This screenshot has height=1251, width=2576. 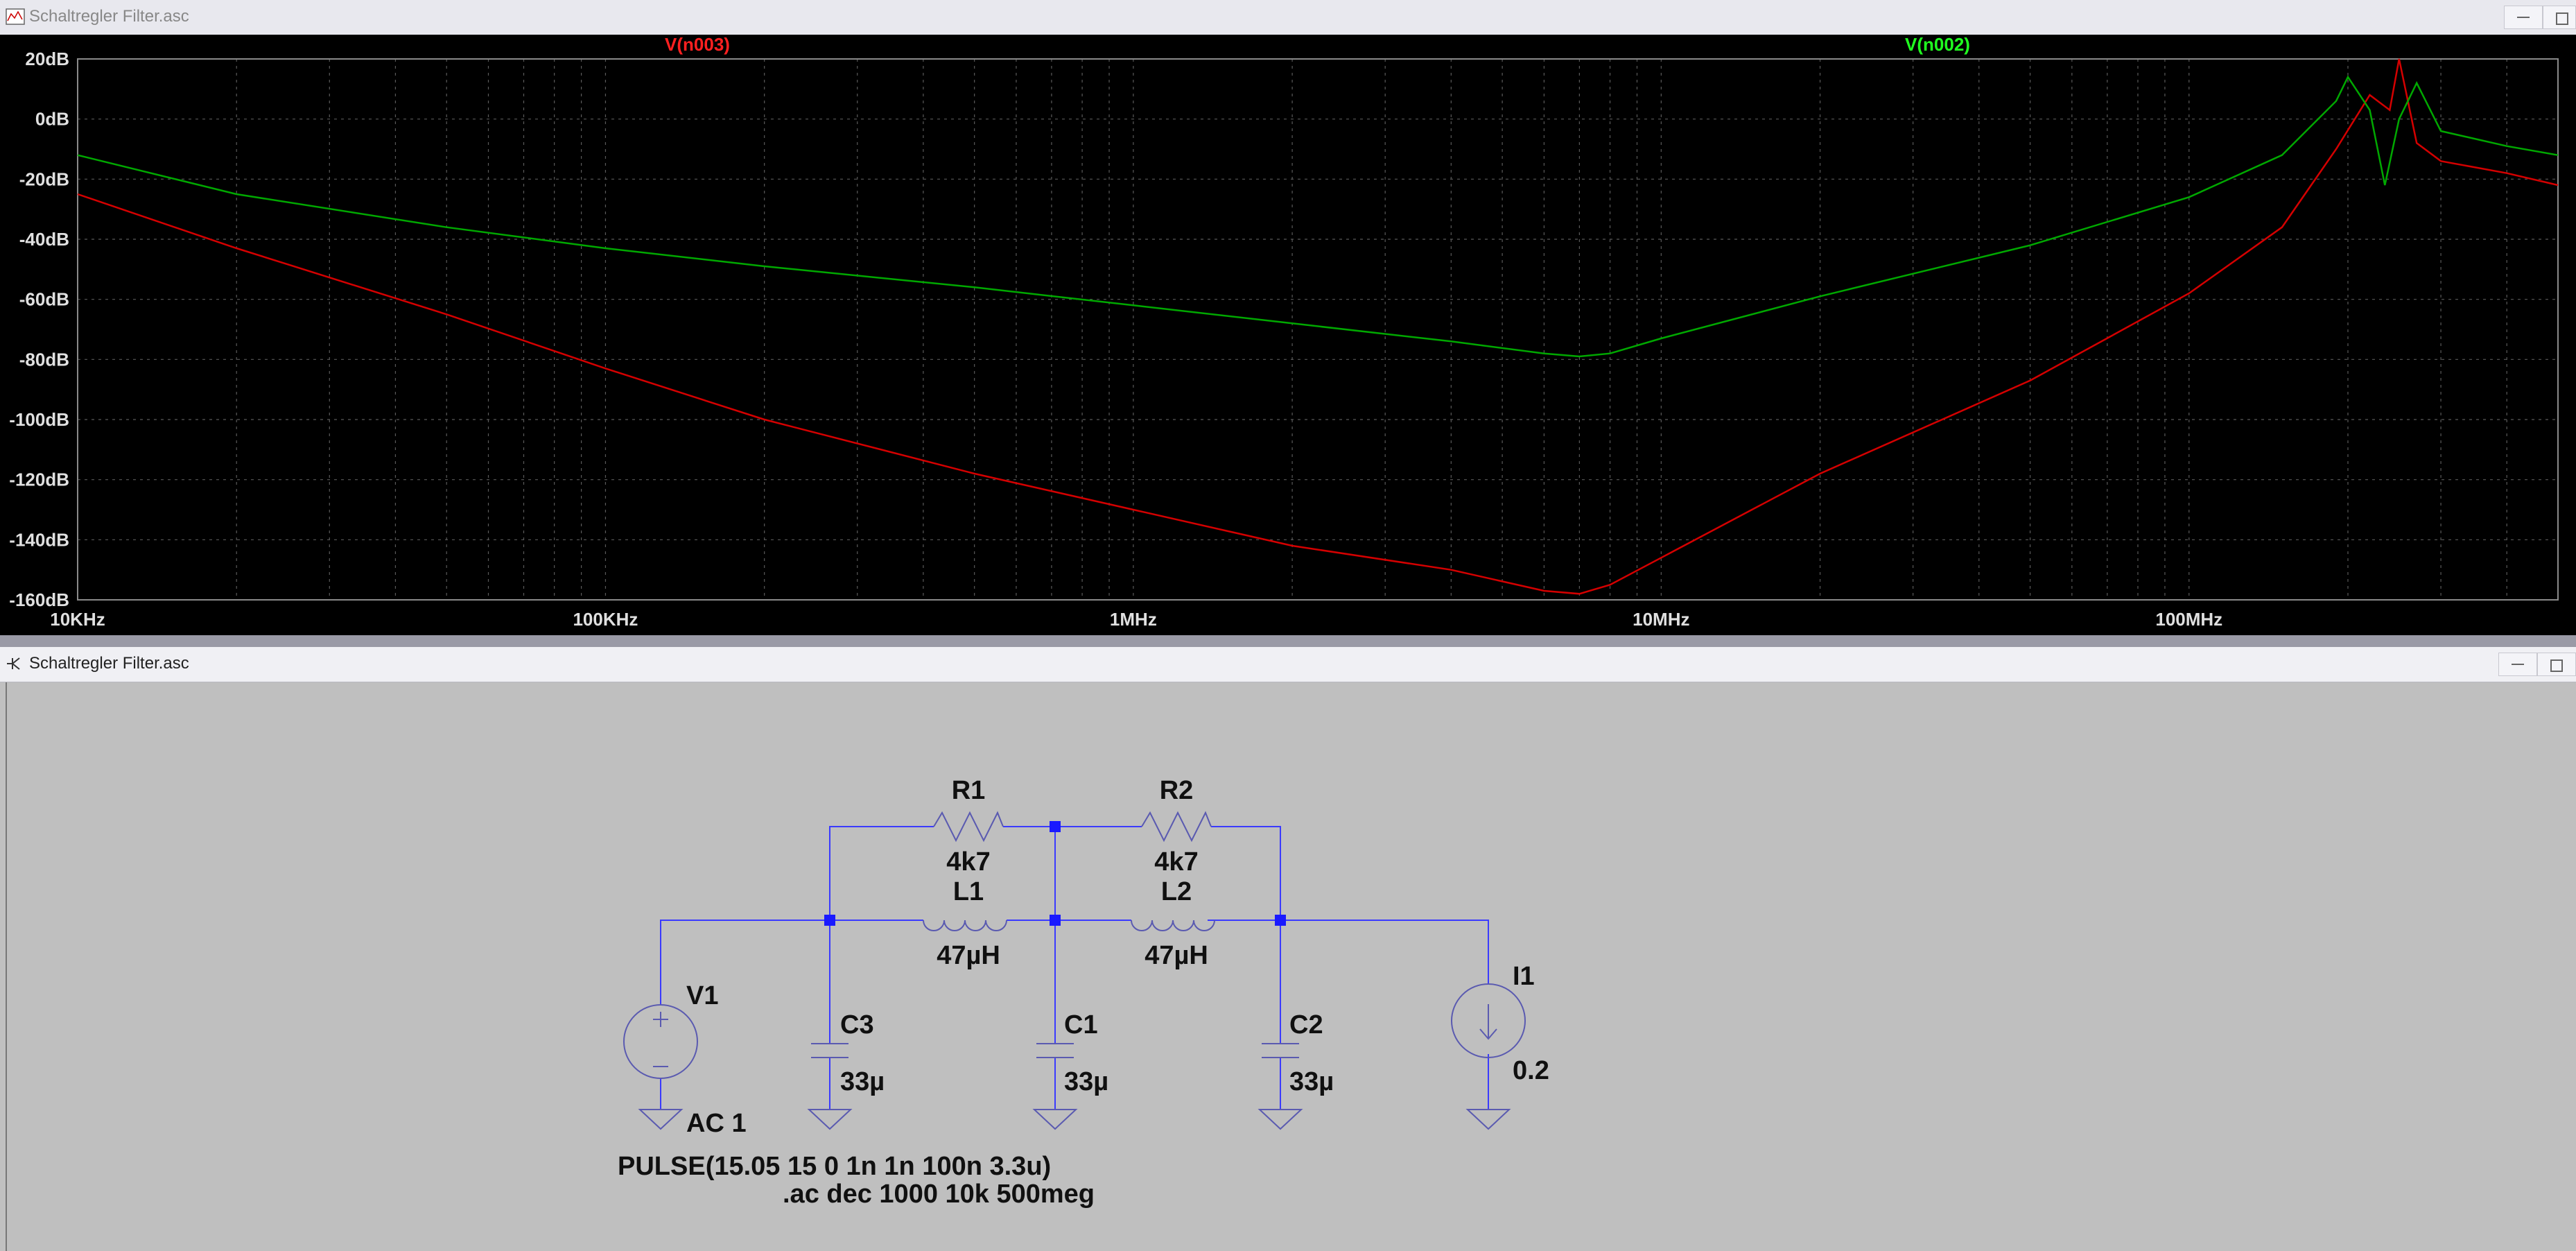 I want to click on capacitor-c1: C1 33µ, so click(x=1072, y=1053).